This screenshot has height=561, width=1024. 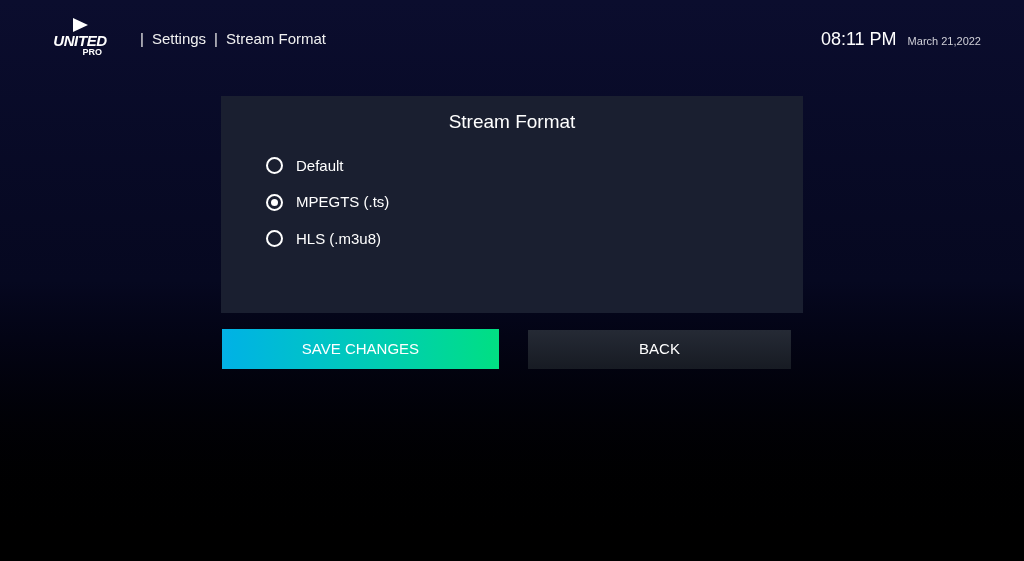 What do you see at coordinates (343, 202) in the screenshot?
I see `option-label: MPEGTS (.ts)` at bounding box center [343, 202].